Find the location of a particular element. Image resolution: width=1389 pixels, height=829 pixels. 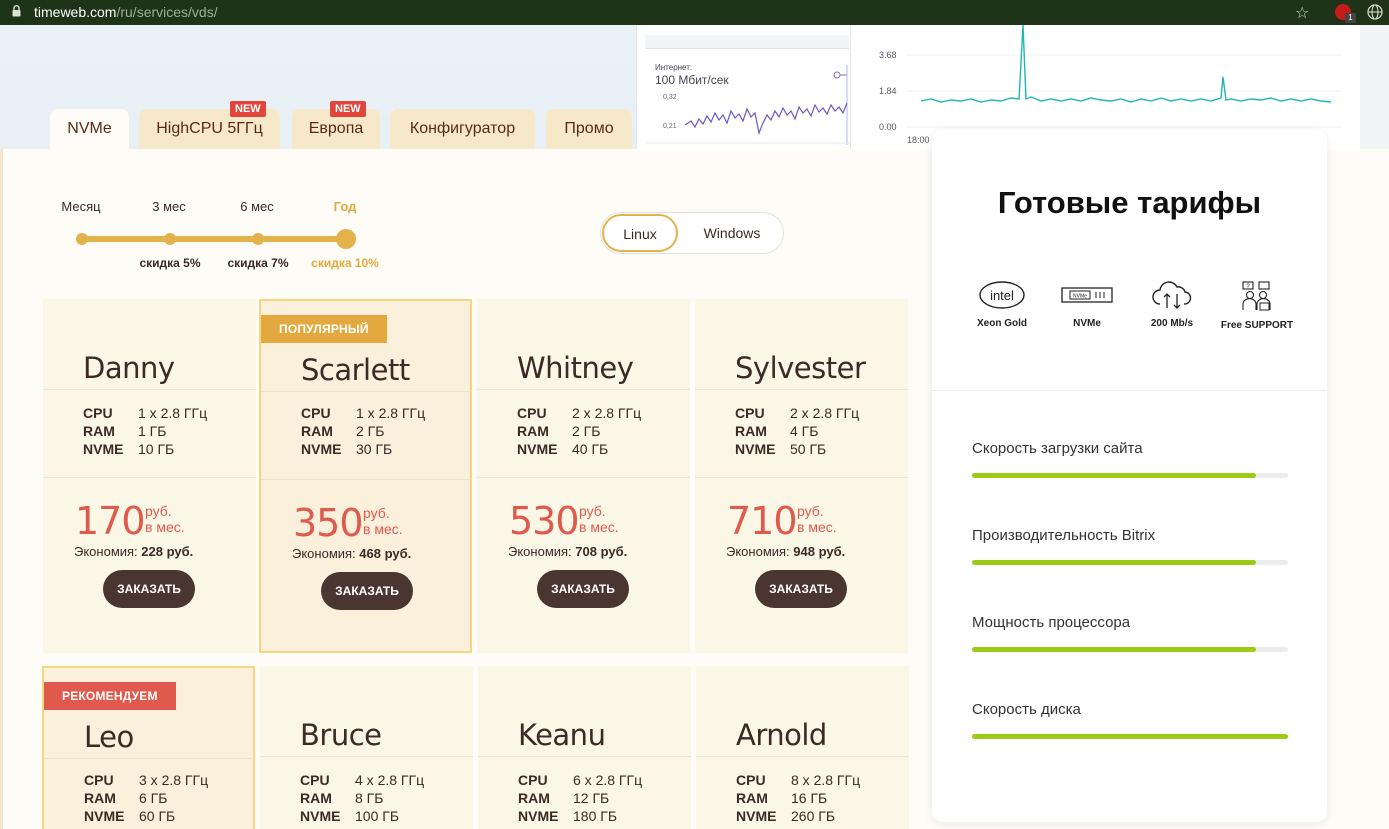

period-year: Год is located at coordinates (345, 206).